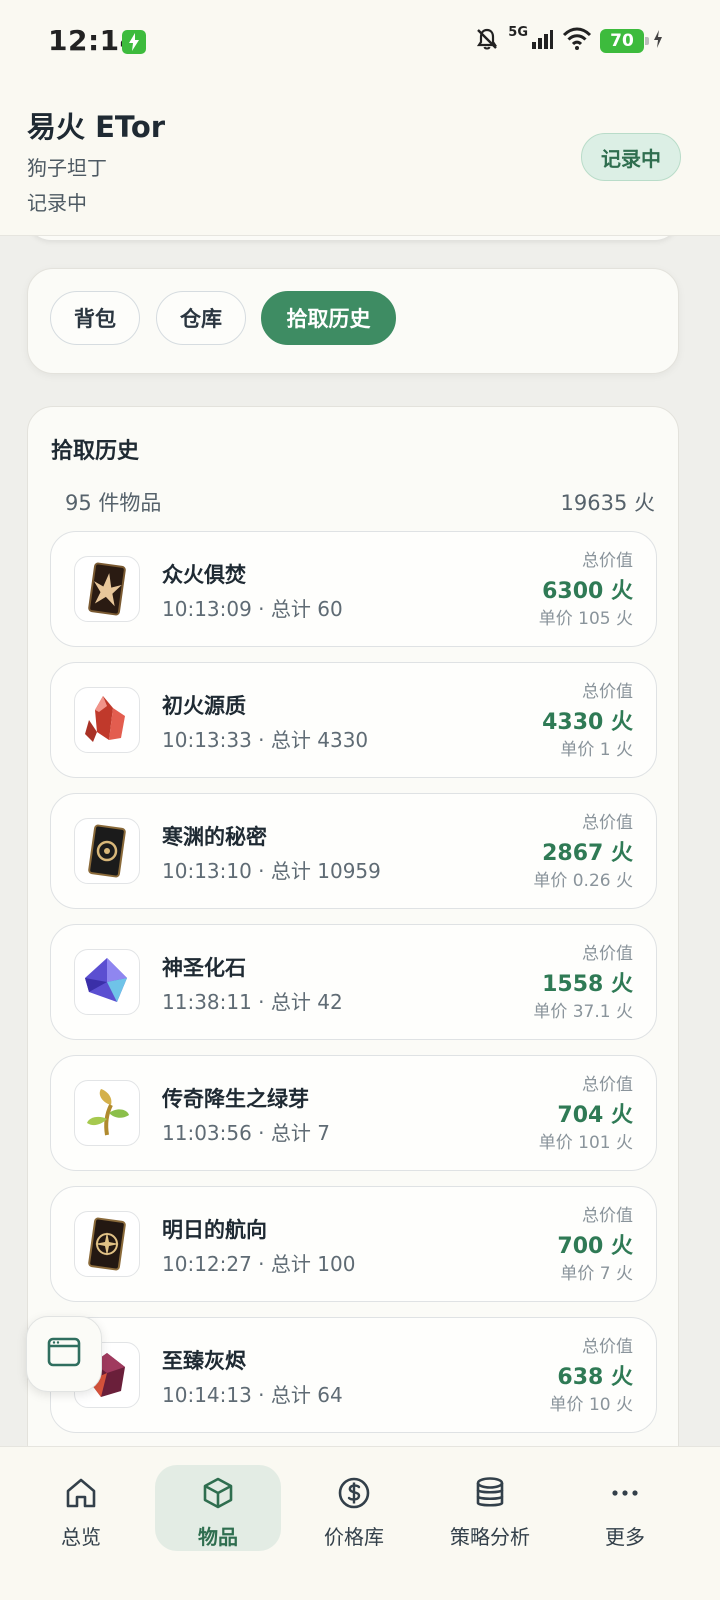  What do you see at coordinates (631, 157) in the screenshot?
I see `recording-chip: 记录中` at bounding box center [631, 157].